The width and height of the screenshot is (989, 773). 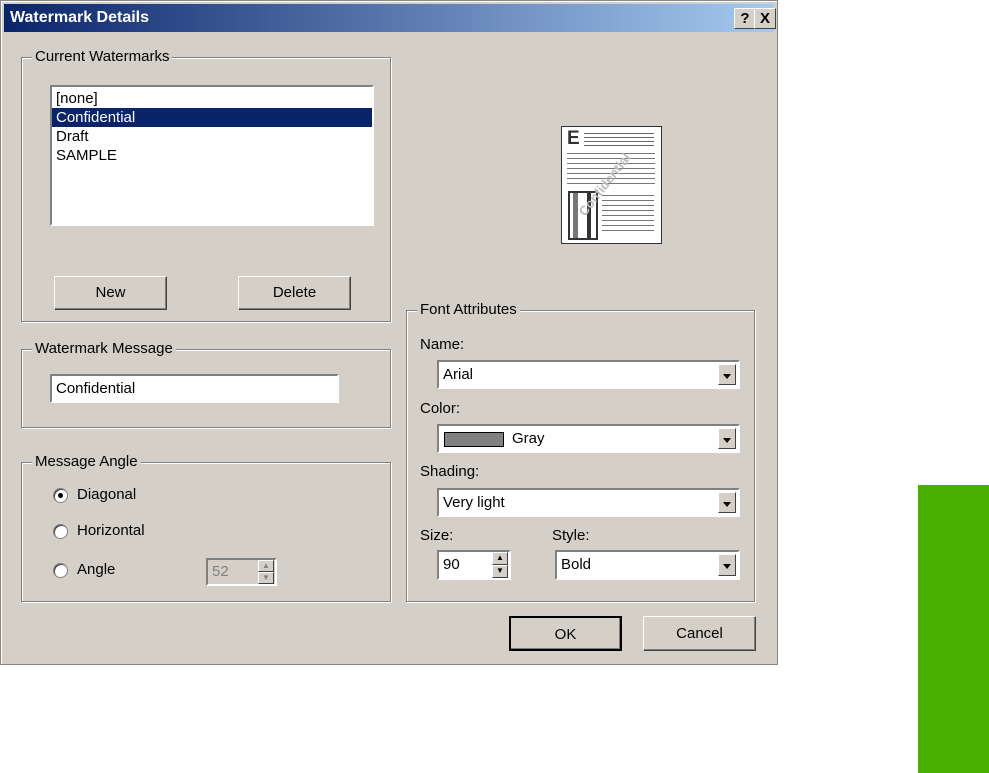 What do you see at coordinates (573, 138) in the screenshot?
I see `preview-heading: E` at bounding box center [573, 138].